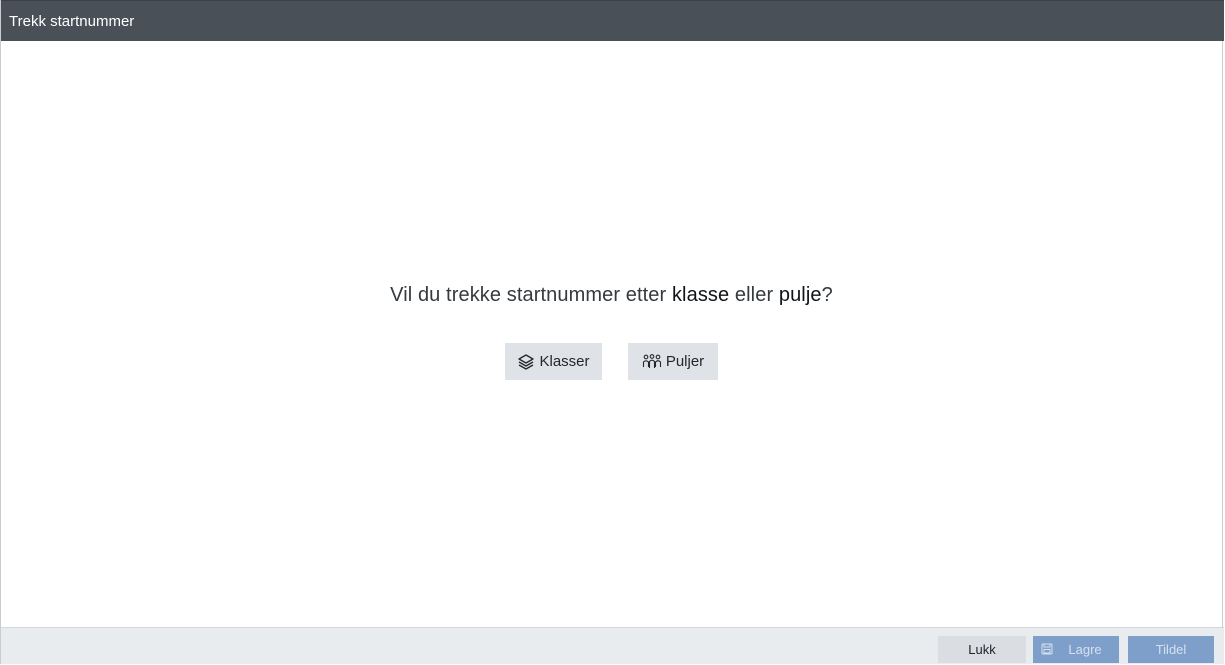 This screenshot has height=665, width=1225. Describe the element at coordinates (564, 361) in the screenshot. I see `classes-button-label: Klasser` at that location.